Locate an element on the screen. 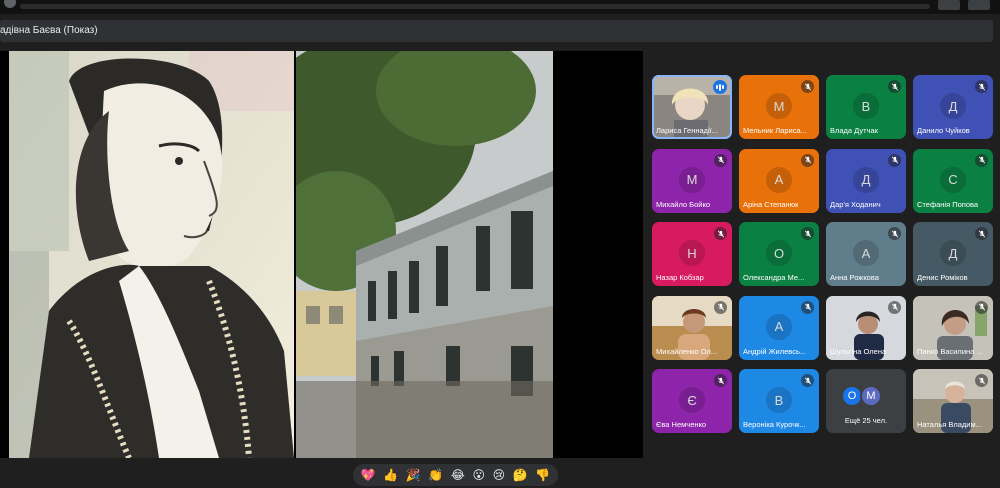  participant-tile: М Михайло Бойко is located at coordinates (692, 180).